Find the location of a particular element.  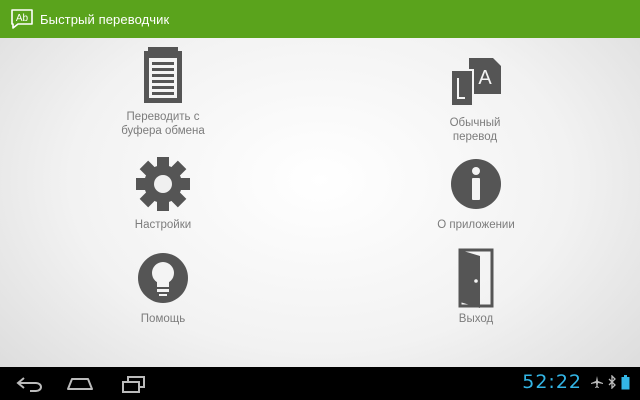

translate-icon: A is located at coordinates (475, 82).